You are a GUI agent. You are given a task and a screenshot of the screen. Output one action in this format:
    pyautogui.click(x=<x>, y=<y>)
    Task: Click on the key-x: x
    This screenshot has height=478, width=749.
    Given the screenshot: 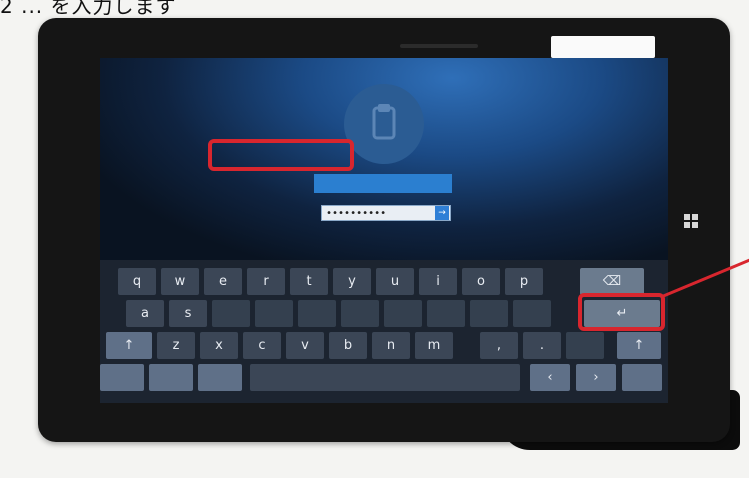 What is the action you would take?
    pyautogui.click(x=219, y=345)
    